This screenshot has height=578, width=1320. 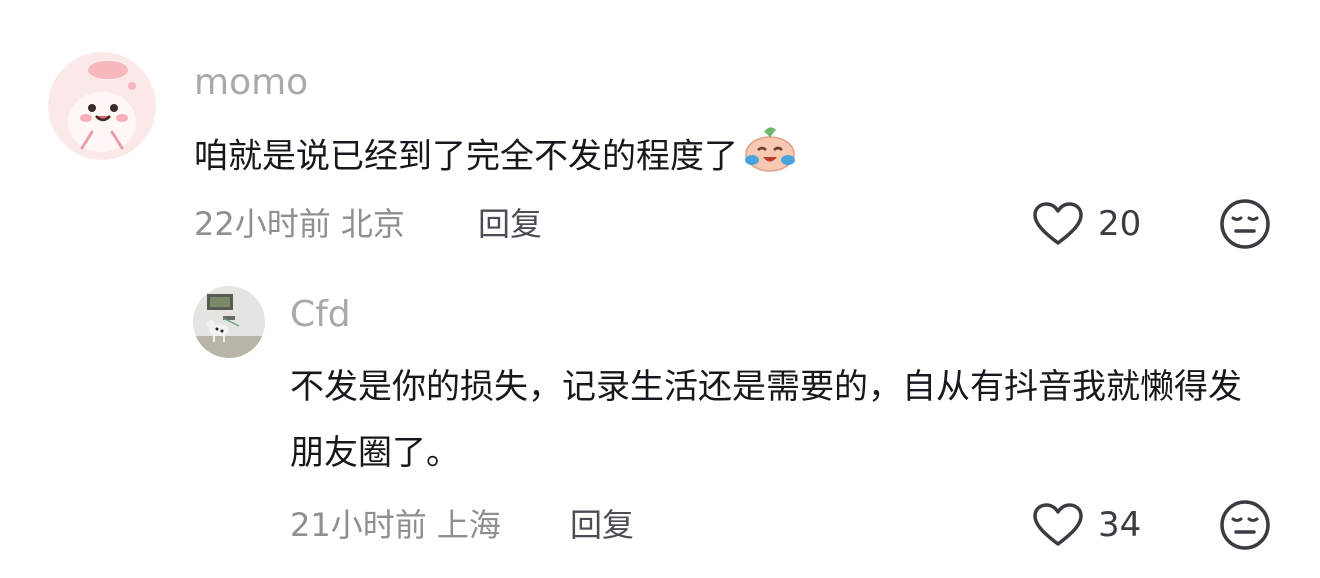 What do you see at coordinates (766, 420) in the screenshot?
I see `comment-text: 不发是你的损失，记录生活还是需要的，自从有抖音我就懒得发朋友圈了。` at bounding box center [766, 420].